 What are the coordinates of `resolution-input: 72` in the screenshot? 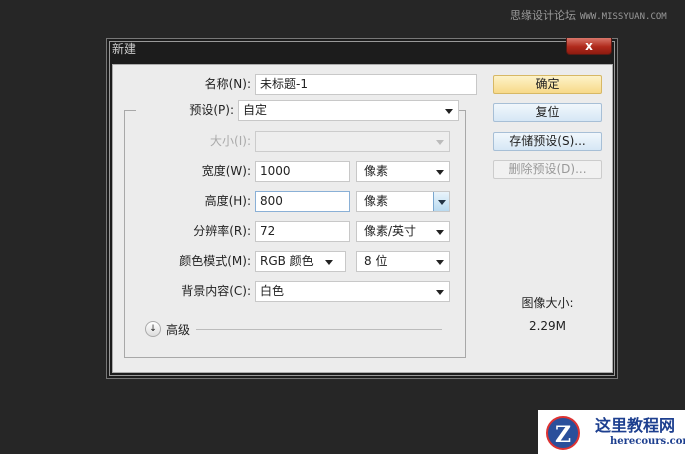 It's located at (302, 231).